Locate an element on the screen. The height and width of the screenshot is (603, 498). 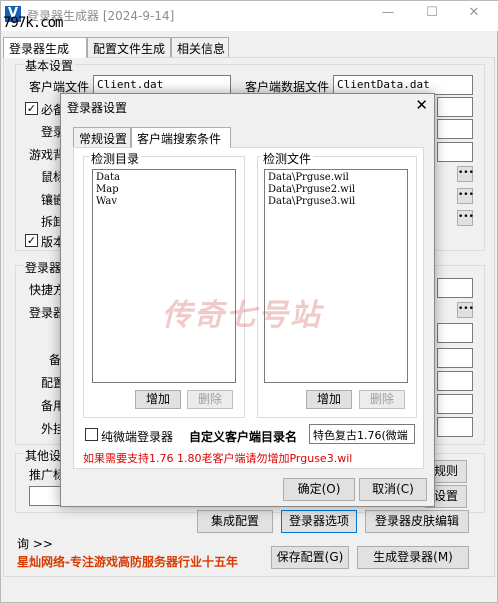
tab-config-generate: 配置文件生成 is located at coordinates (129, 47).